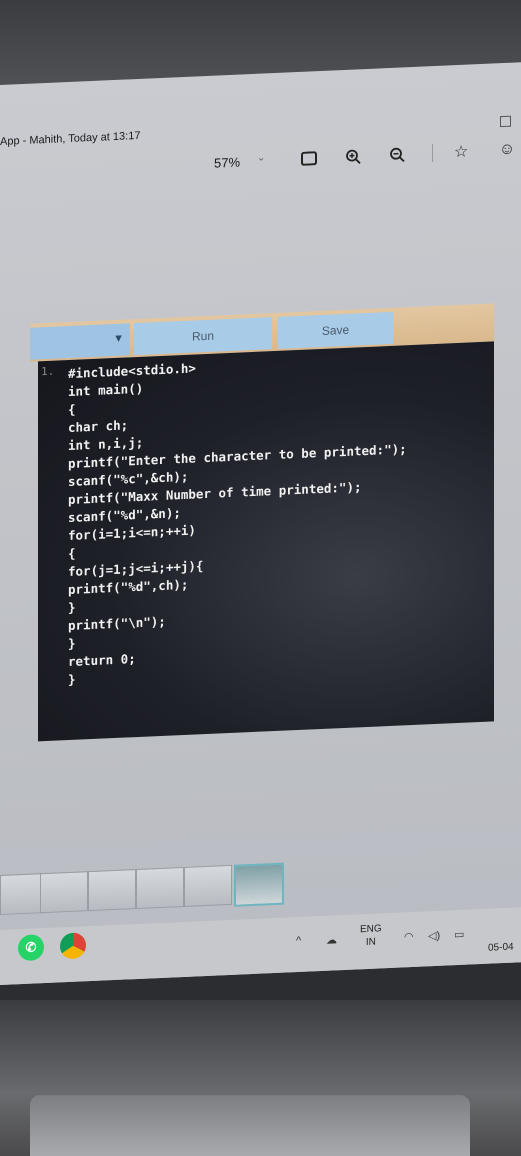 The height and width of the screenshot is (1156, 521). Describe the element at coordinates (434, 936) in the screenshot. I see `volume-icon: ◁)` at that location.